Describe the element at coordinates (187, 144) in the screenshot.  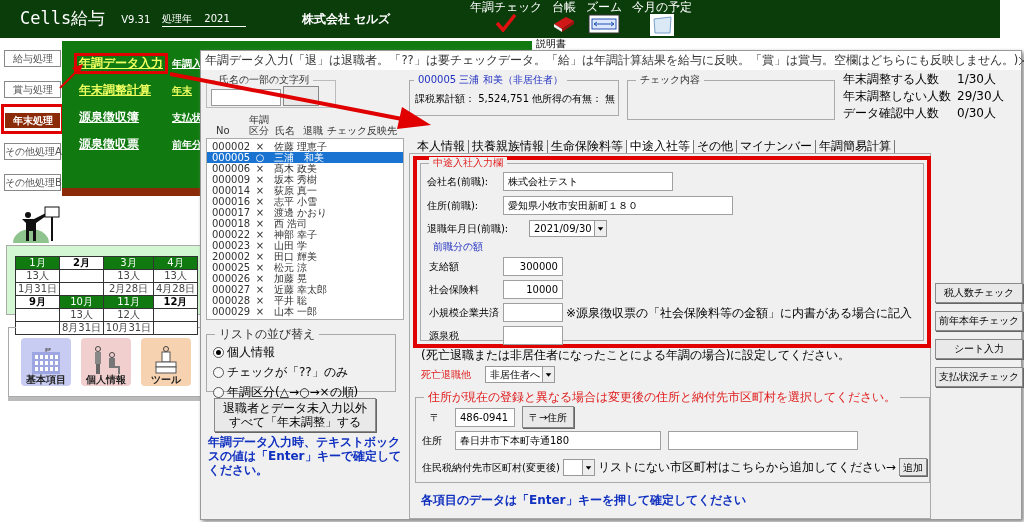
I see `menu-link: 前年分` at that location.